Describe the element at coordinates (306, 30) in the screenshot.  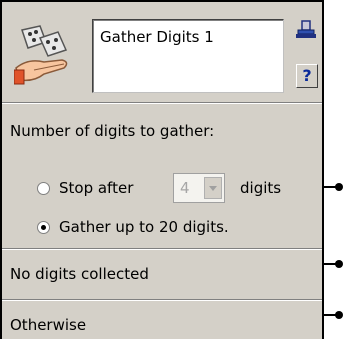
I see `lock-icon` at that location.